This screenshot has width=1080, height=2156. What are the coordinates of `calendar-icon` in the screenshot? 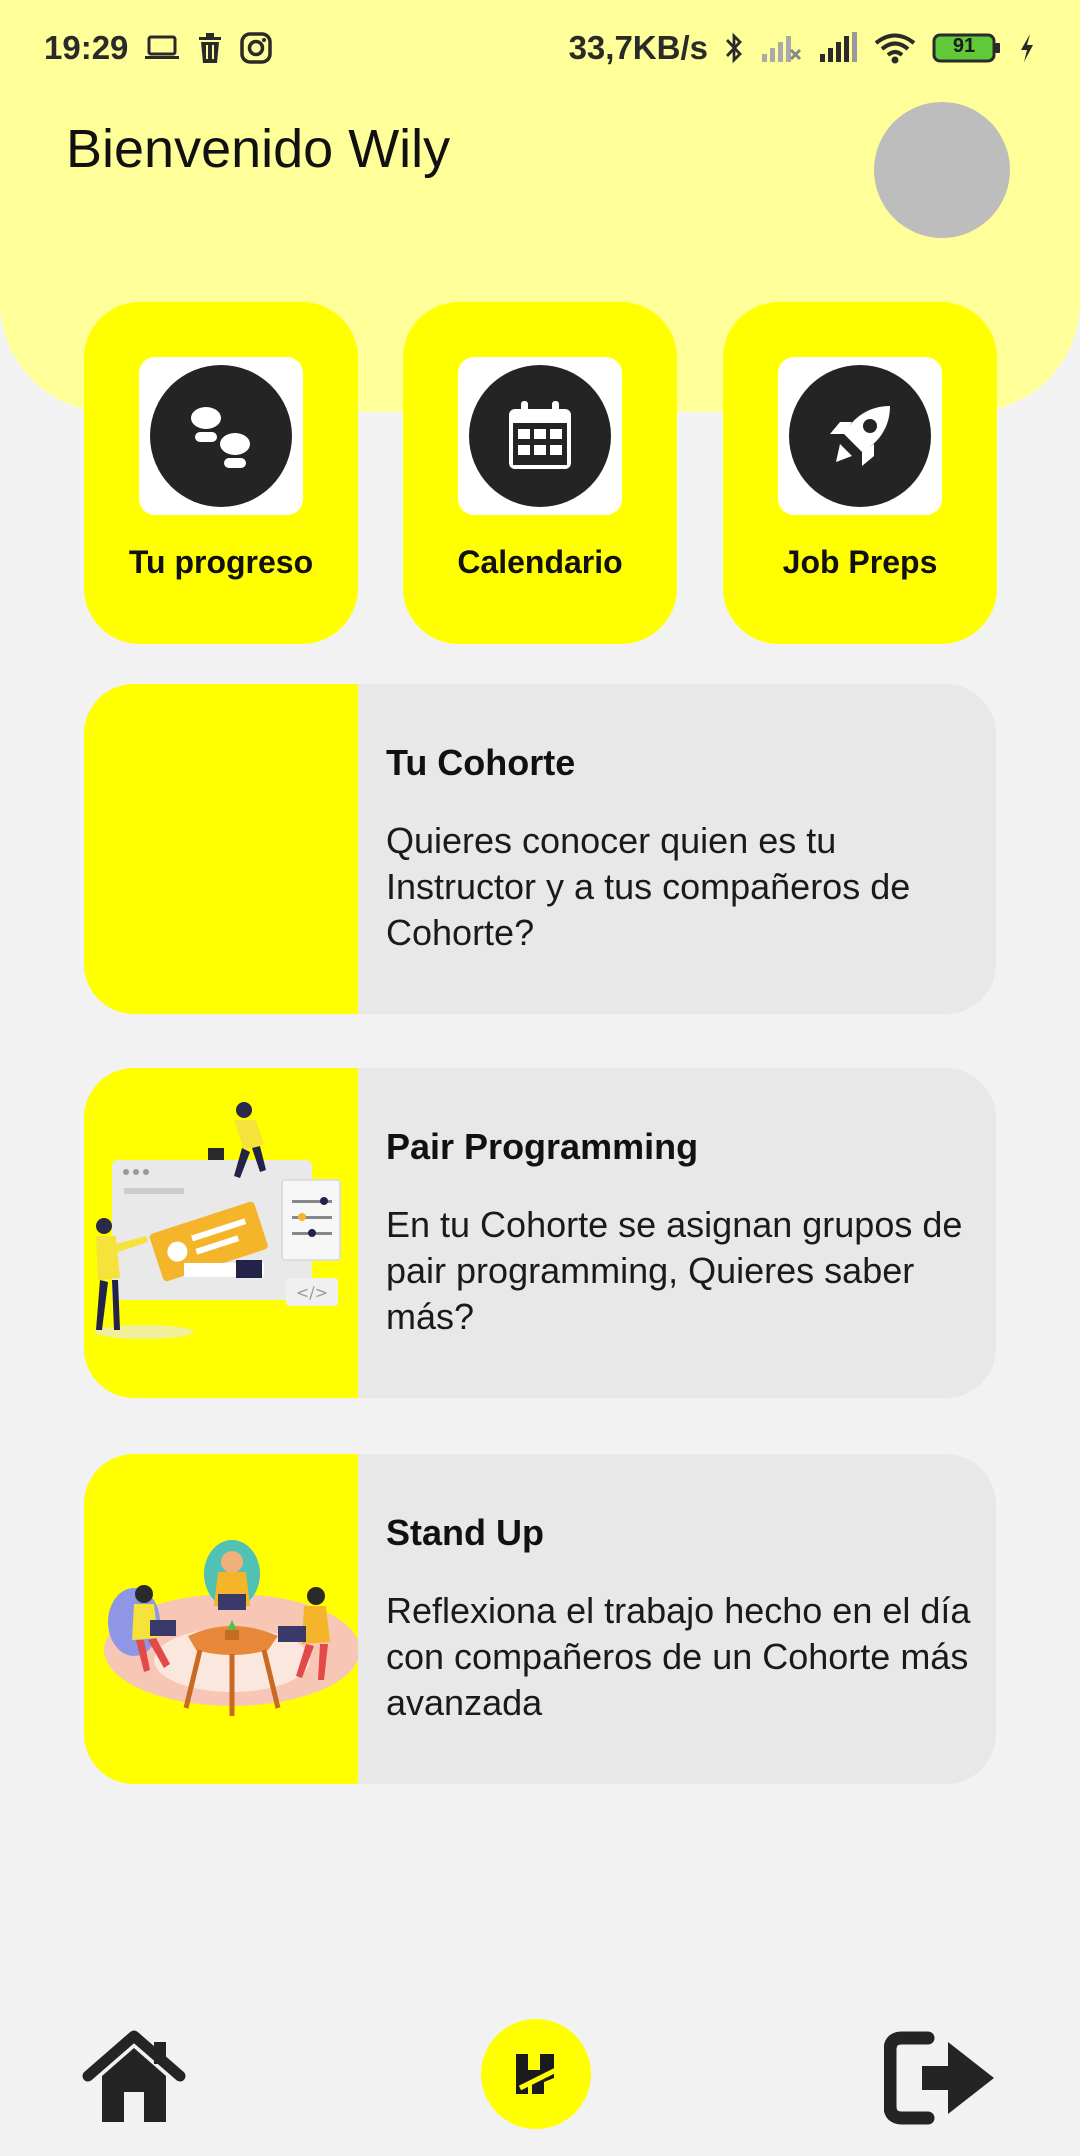 It's located at (540, 436).